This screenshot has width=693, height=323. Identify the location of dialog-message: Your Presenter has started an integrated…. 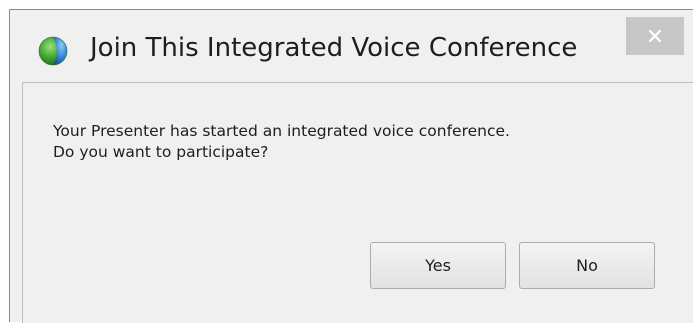
(368, 142).